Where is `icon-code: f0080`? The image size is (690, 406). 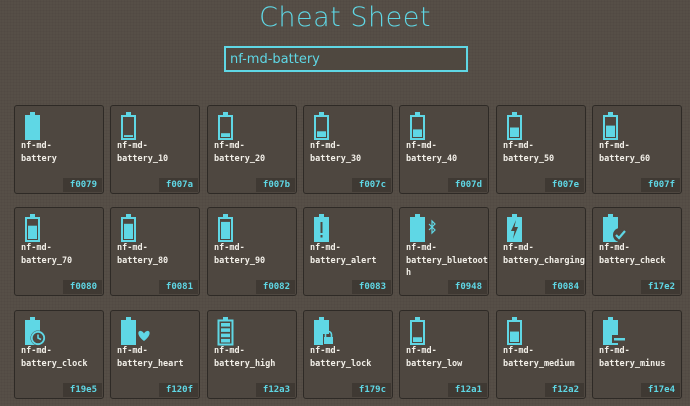
icon-code: f0080 is located at coordinates (82, 287).